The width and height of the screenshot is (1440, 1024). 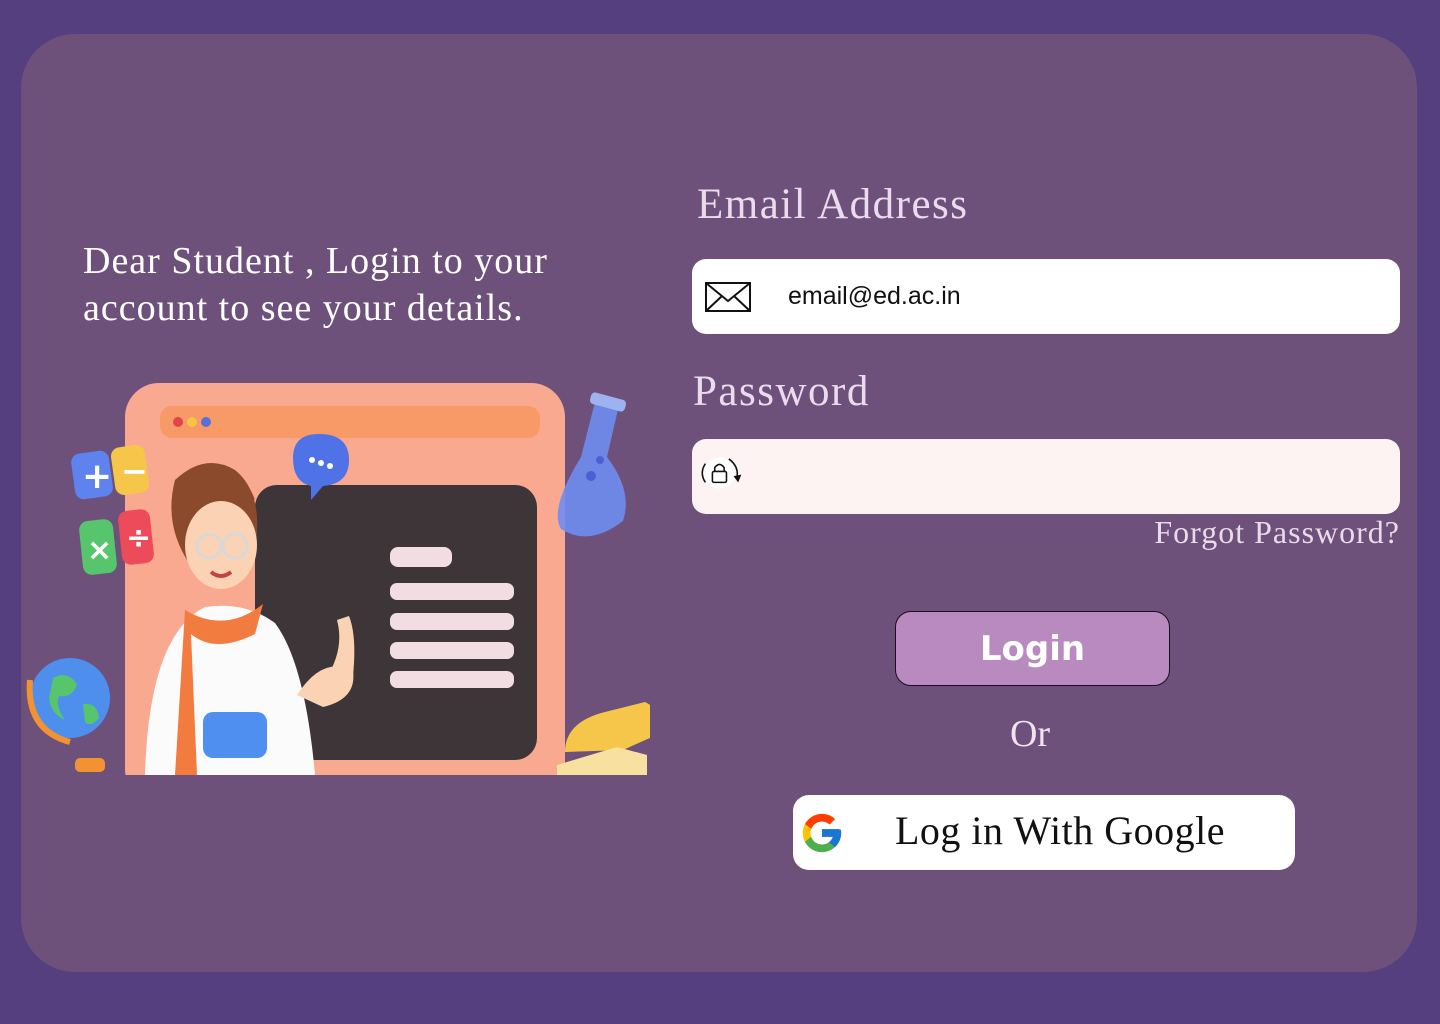 What do you see at coordinates (721, 473) in the screenshot?
I see `lock-refresh-icon` at bounding box center [721, 473].